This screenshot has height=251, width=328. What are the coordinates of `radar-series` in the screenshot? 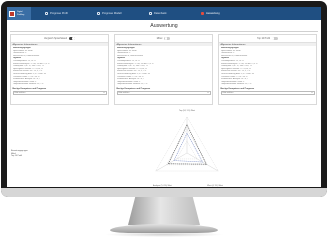 It's located at (187, 144).